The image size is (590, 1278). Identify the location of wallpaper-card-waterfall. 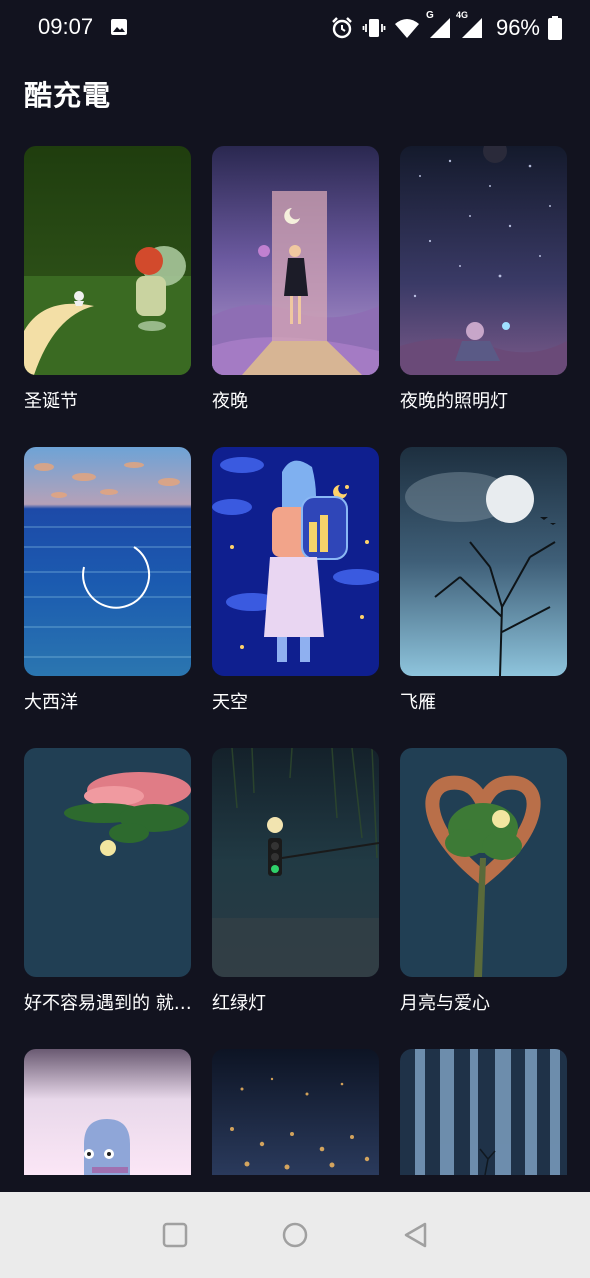
(483, 1112).